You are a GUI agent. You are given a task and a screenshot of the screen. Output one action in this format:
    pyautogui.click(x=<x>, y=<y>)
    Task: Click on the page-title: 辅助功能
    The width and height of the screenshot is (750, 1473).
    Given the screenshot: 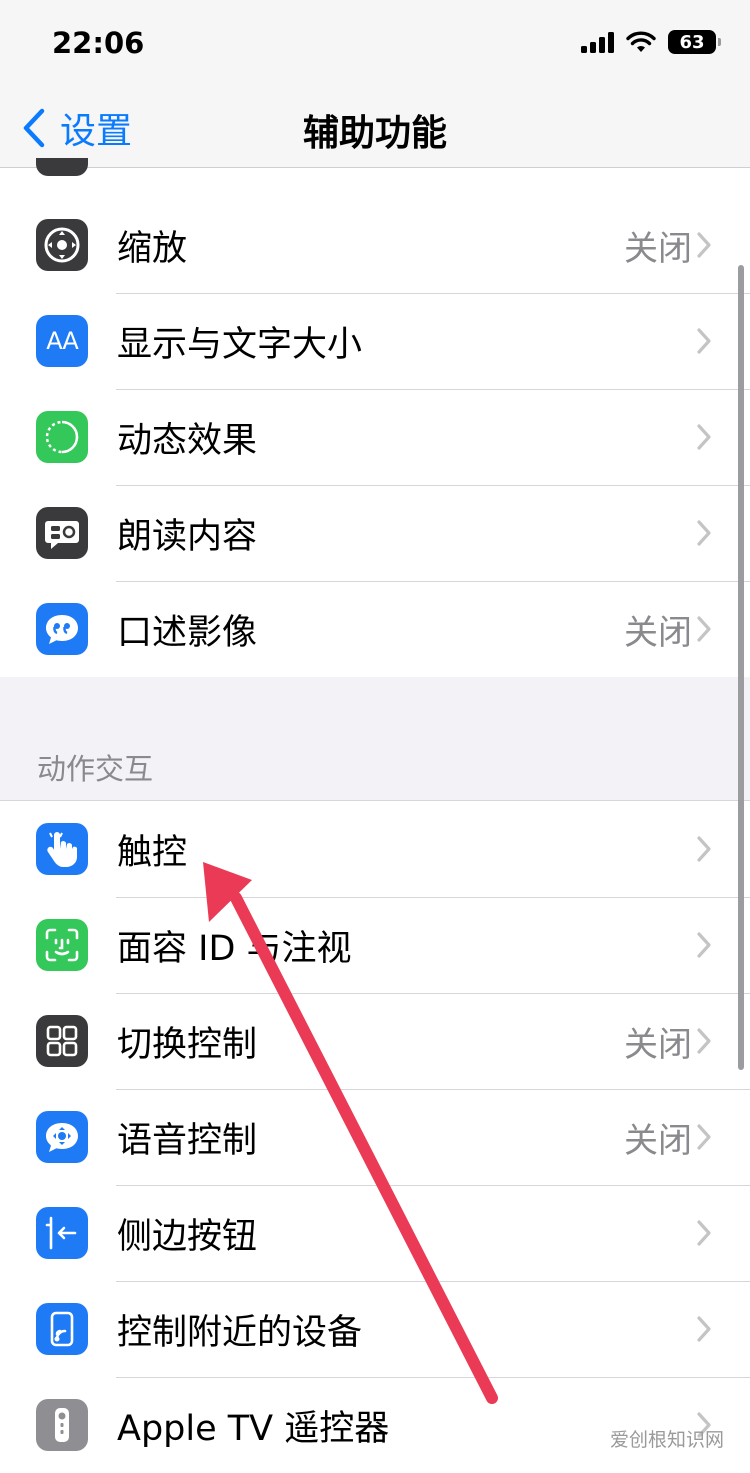 What is the action you would take?
    pyautogui.click(x=374, y=133)
    